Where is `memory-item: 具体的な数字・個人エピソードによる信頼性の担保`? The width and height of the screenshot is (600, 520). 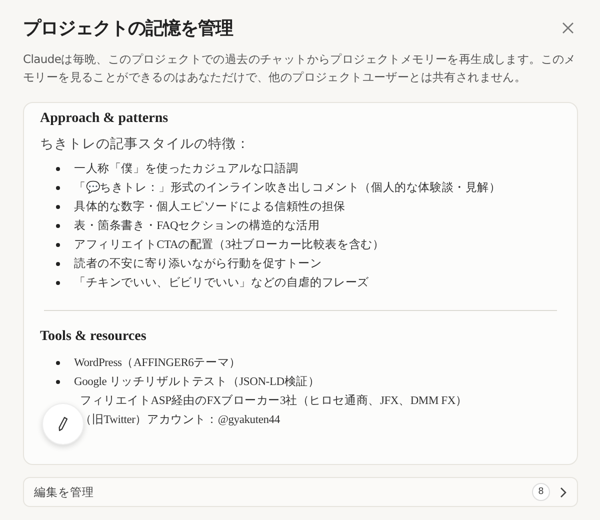 memory-item: 具体的な数字・個人エピソードによる信頼性の担保 is located at coordinates (210, 206).